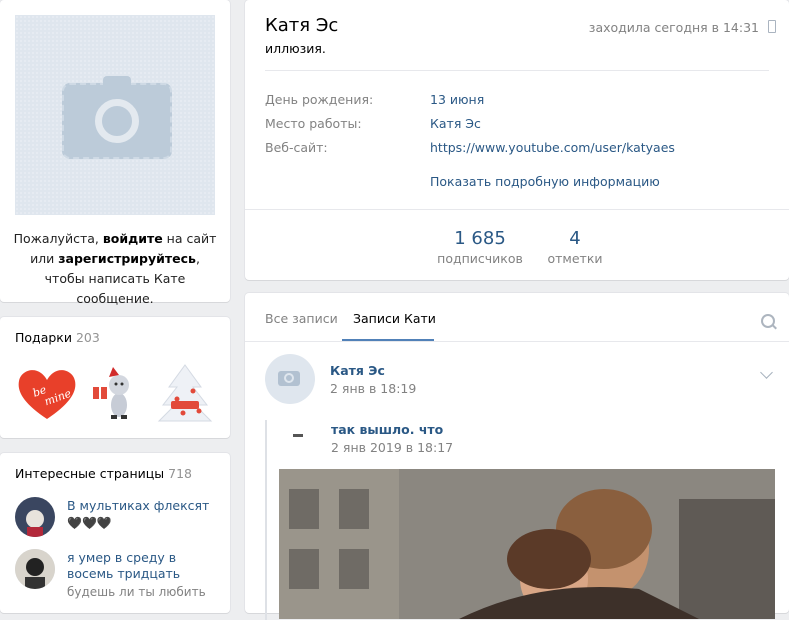  I want to click on followers-counter: 1 685 подписчиков, so click(480, 247).